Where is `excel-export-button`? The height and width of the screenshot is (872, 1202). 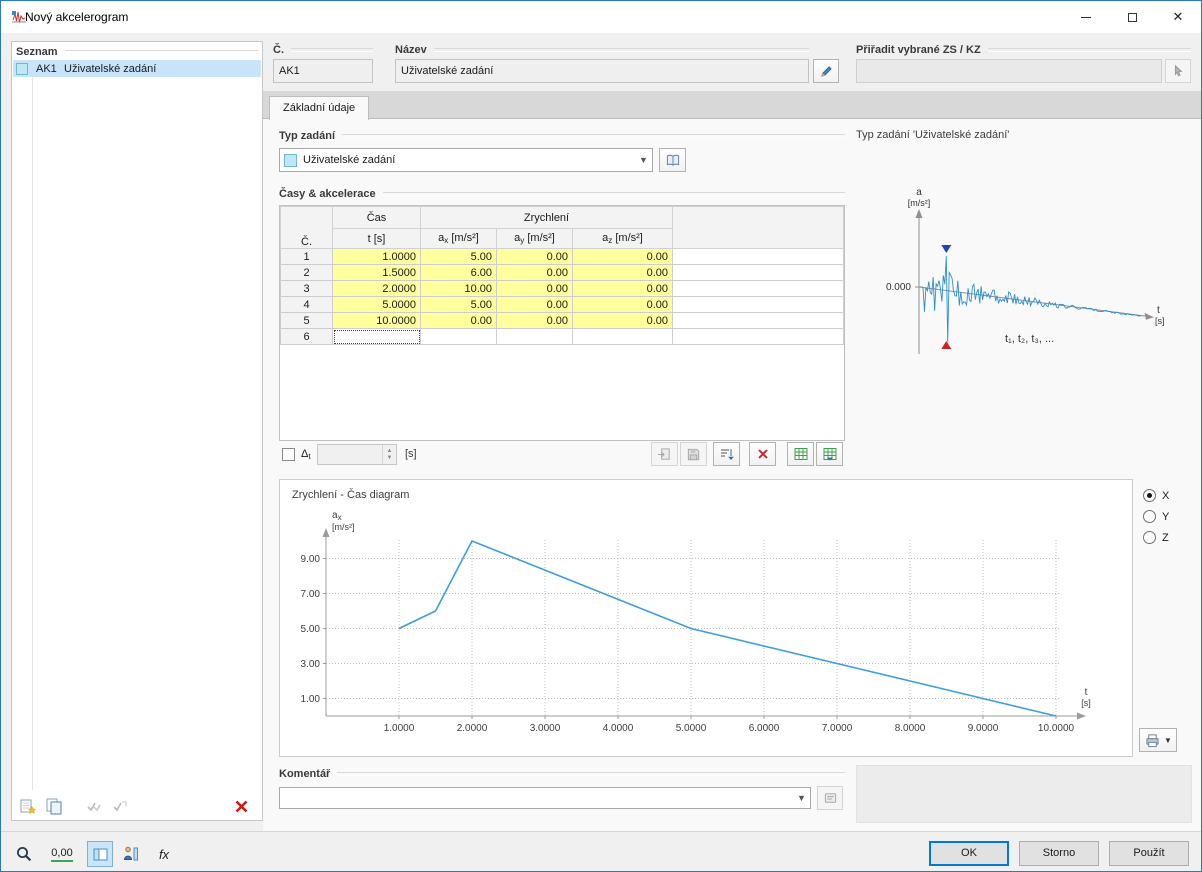
excel-export-button is located at coordinates (800, 454).